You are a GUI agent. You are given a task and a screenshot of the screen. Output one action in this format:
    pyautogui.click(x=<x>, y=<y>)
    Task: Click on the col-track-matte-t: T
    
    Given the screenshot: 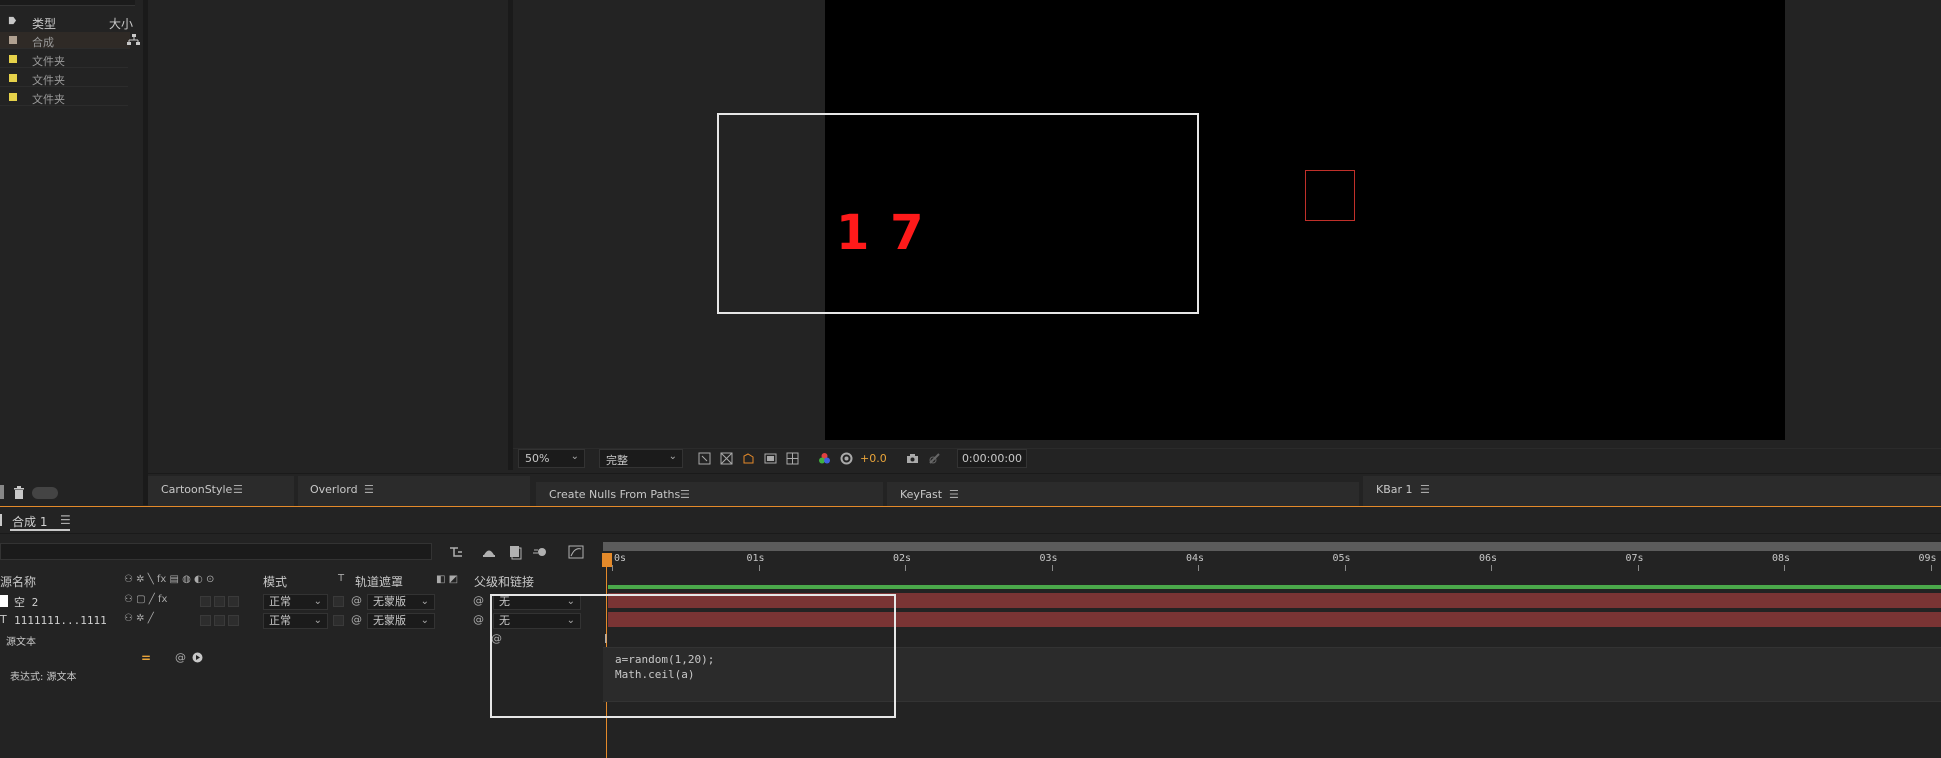 What is the action you would take?
    pyautogui.click(x=341, y=578)
    